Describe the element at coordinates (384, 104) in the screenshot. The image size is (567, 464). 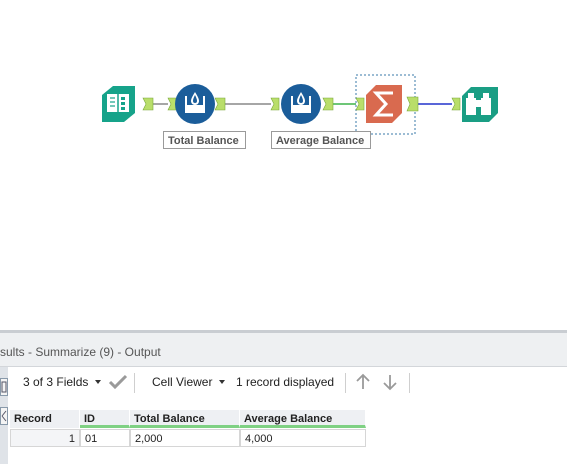
I see `summarize-tool` at that location.